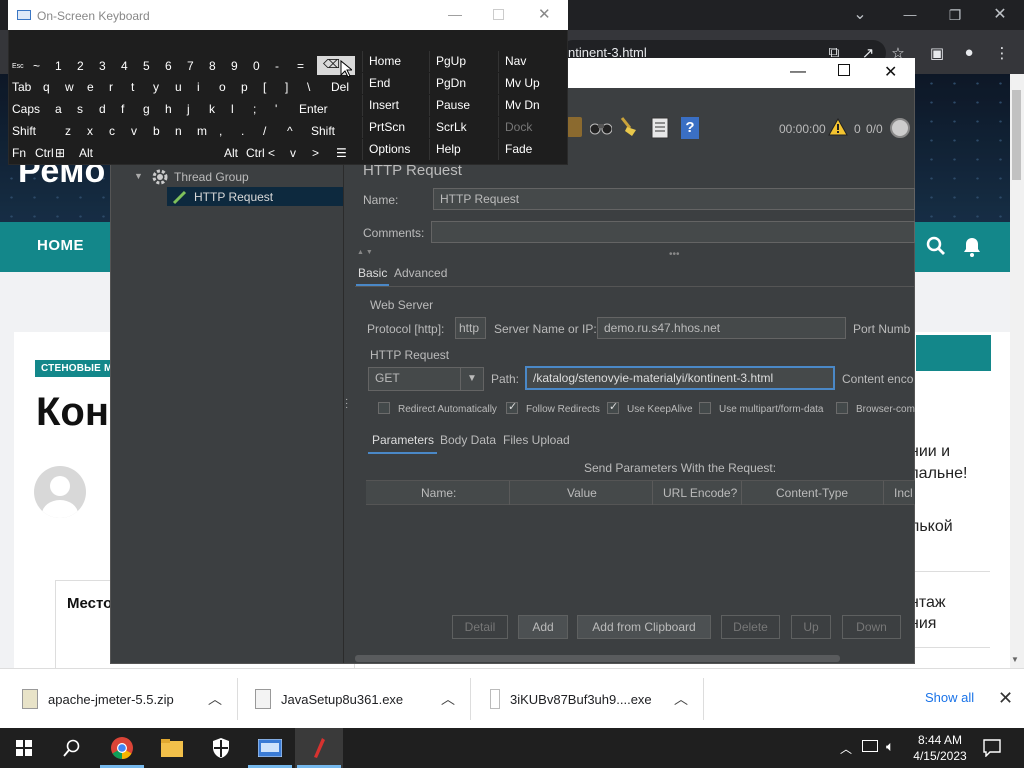 This screenshot has width=1024, height=768. I want to click on osk-key: 2, so click(87, 66).